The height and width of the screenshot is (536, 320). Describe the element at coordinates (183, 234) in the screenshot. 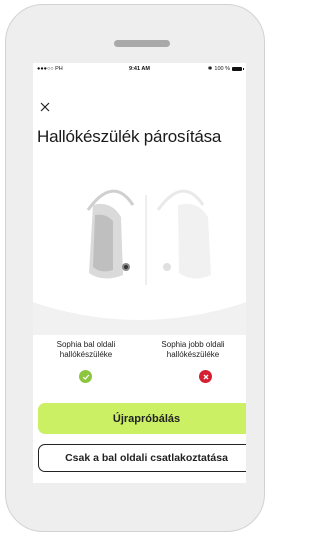

I see `right-hearing-aid-image` at that location.